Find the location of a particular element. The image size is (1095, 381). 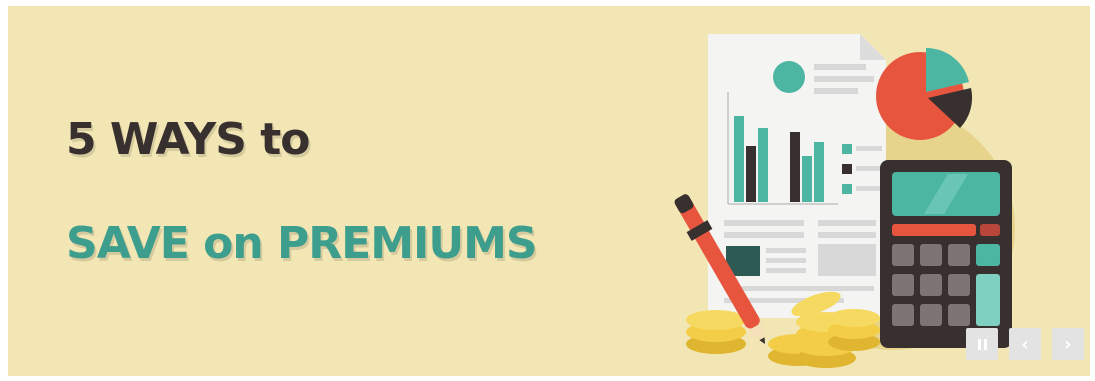

report-document-illustration is located at coordinates (797, 176).